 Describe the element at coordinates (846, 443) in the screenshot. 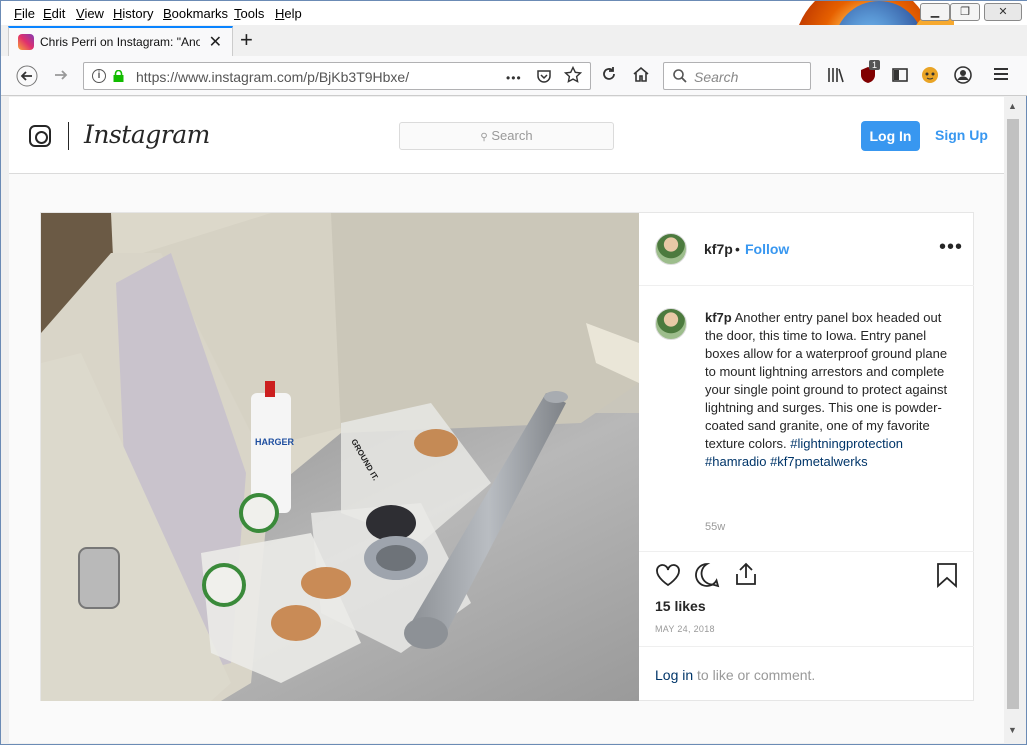

I see `hashtag-link: #lightningprotection` at that location.